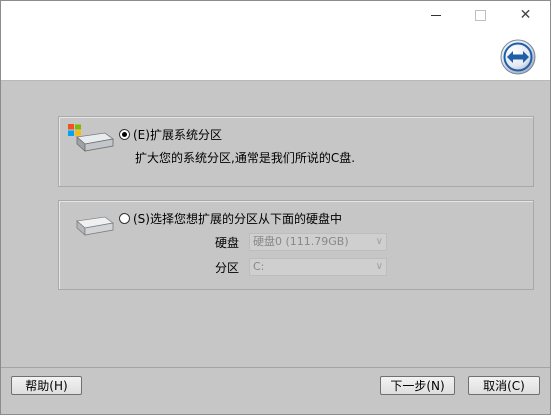  I want to click on radio-expand-system: (E)扩展系统分区, so click(170, 134).